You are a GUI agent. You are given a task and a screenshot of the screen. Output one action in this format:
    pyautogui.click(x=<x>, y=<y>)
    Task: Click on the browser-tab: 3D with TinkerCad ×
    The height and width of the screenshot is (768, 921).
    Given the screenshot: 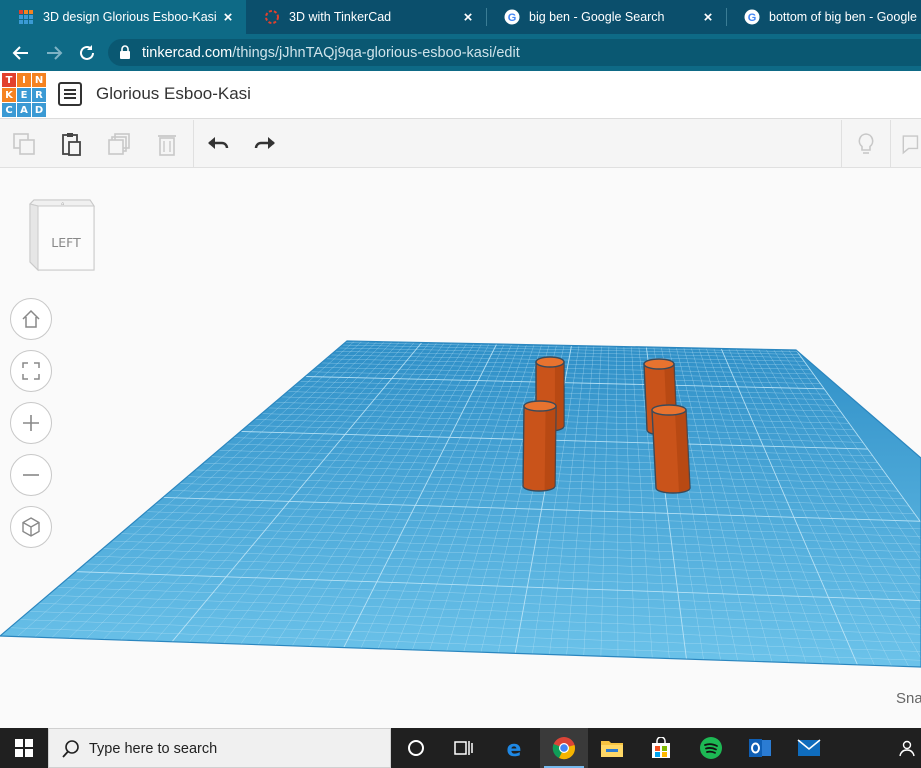 What is the action you would take?
    pyautogui.click(x=366, y=17)
    